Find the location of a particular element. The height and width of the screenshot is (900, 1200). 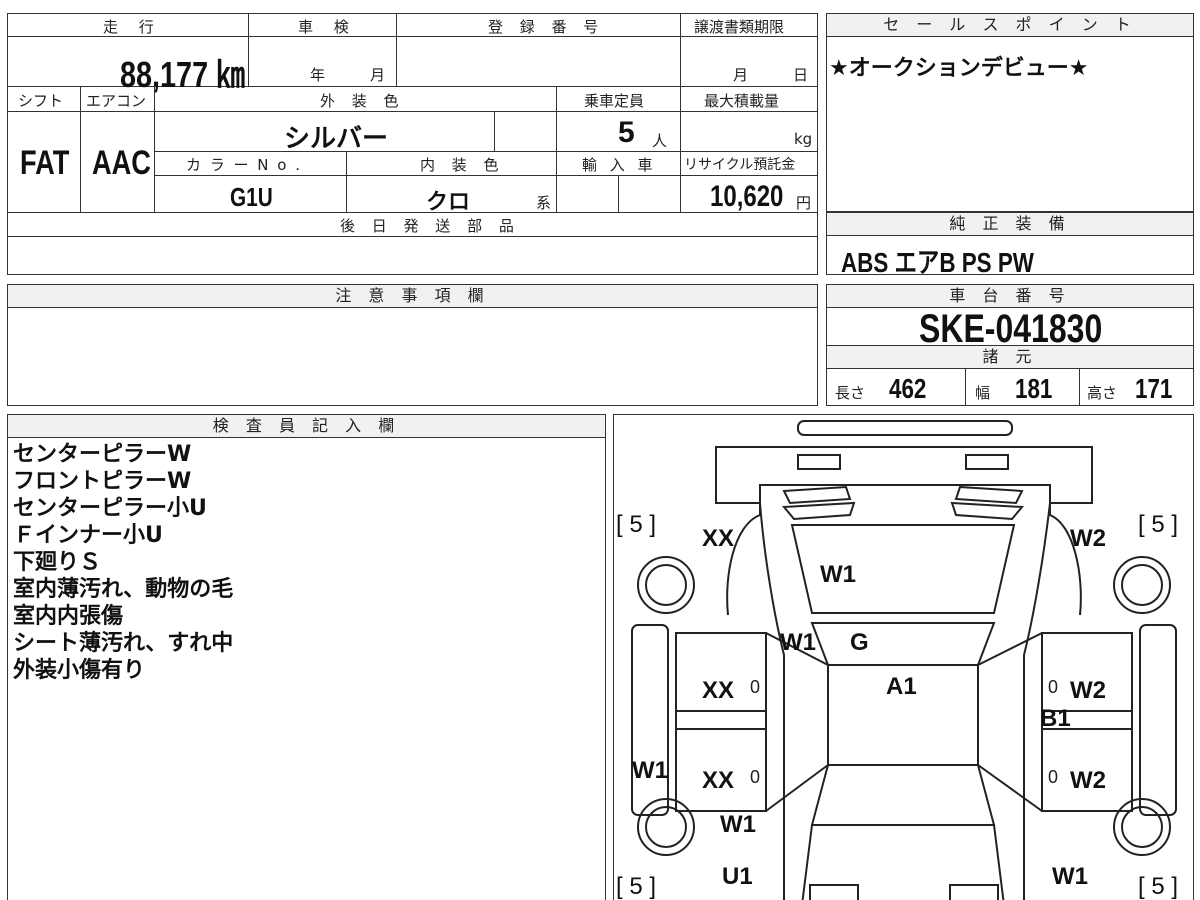

mark-right-rear: W1 is located at coordinates (1070, 876).